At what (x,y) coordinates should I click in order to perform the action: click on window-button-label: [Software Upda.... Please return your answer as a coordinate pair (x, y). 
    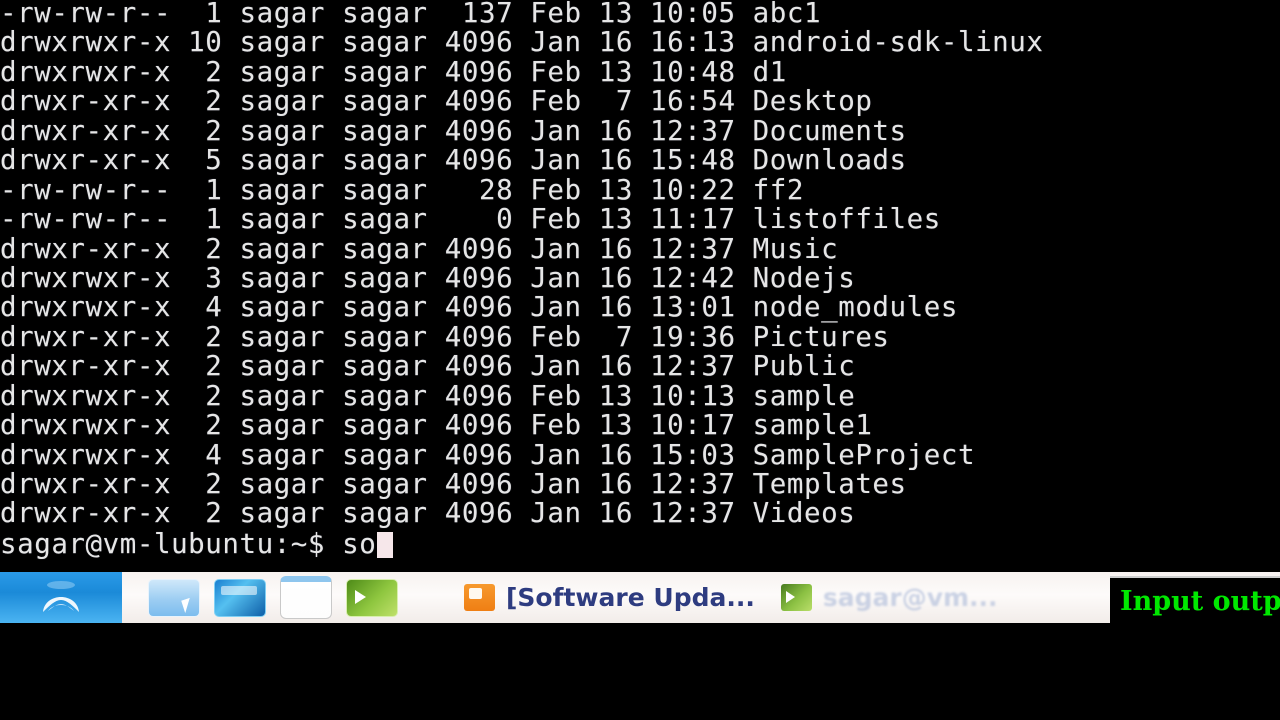
    Looking at the image, I should click on (630, 597).